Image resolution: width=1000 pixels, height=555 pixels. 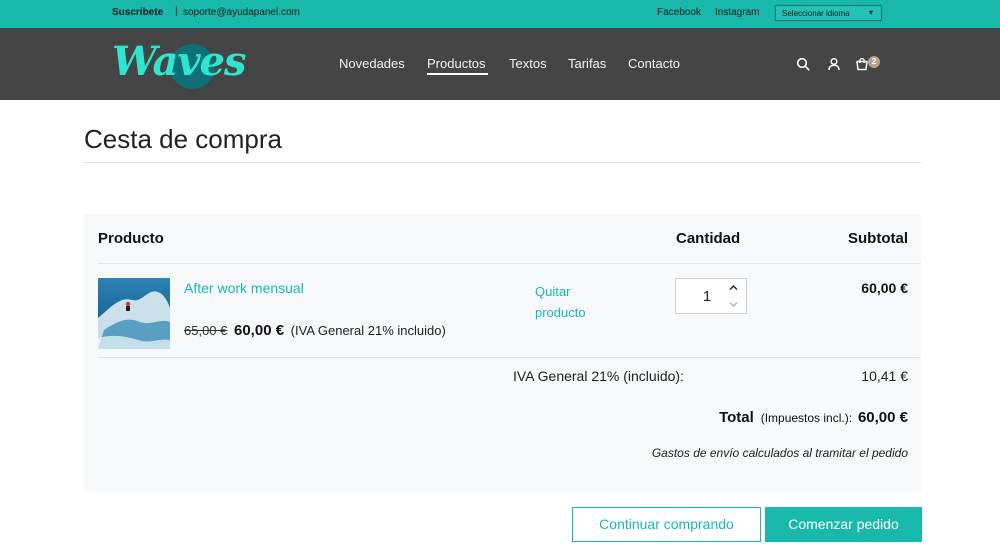 What do you see at coordinates (509, 357) in the screenshot?
I see `item-divider` at bounding box center [509, 357].